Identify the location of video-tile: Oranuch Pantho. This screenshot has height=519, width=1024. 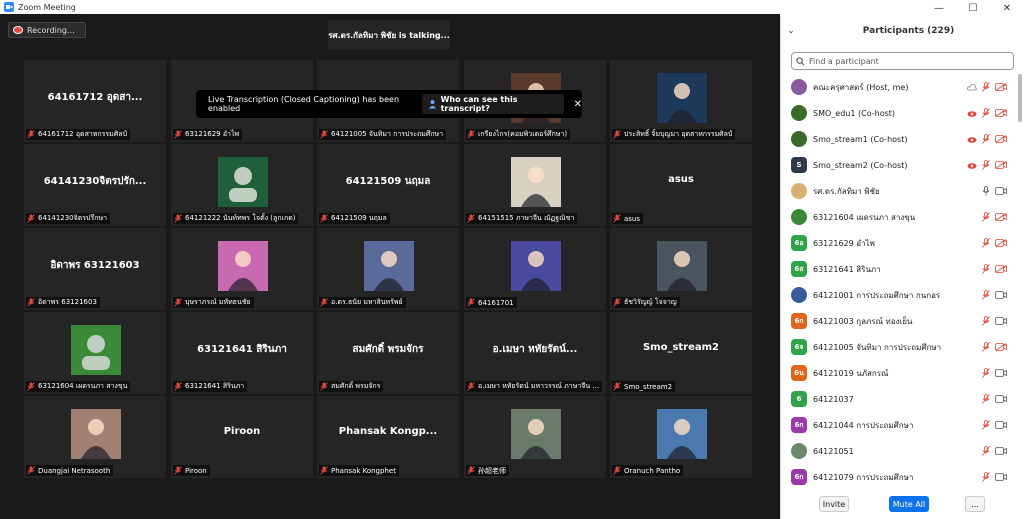
(681, 437).